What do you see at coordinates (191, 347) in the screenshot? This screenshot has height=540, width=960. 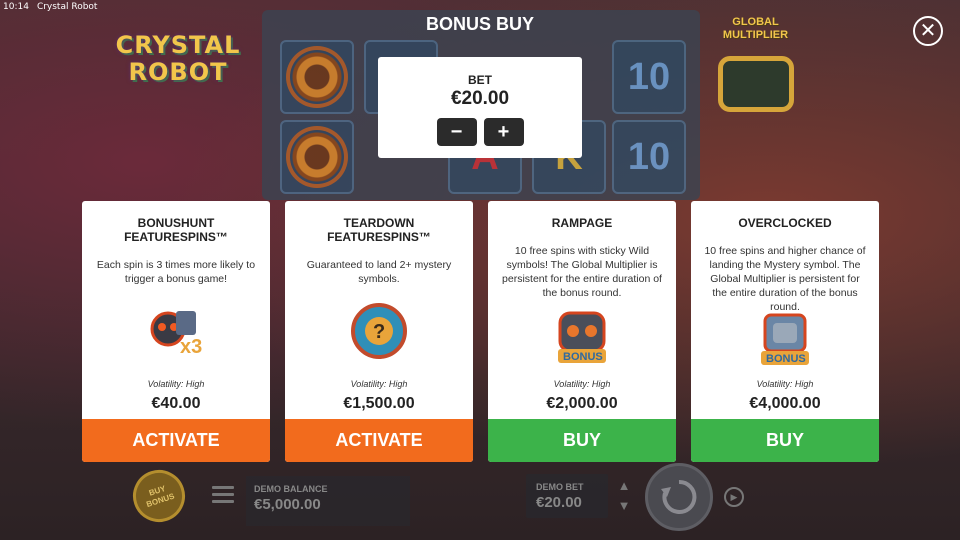 I see `svg-text: x3` at bounding box center [191, 347].